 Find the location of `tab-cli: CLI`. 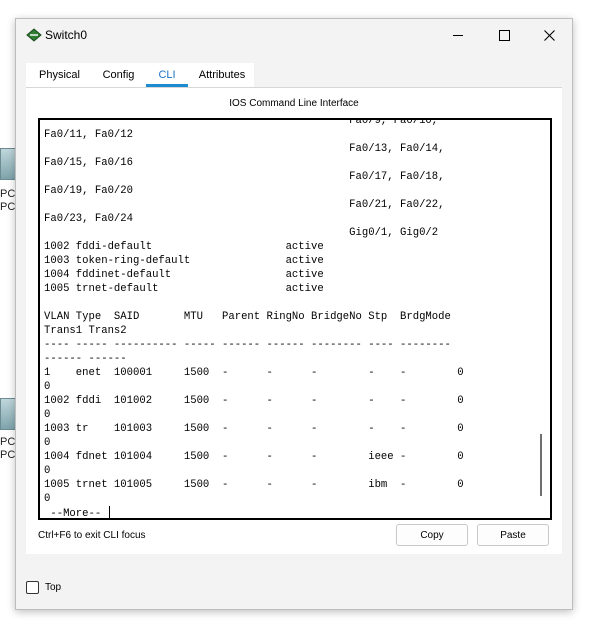

tab-cli: CLI is located at coordinates (167, 75).